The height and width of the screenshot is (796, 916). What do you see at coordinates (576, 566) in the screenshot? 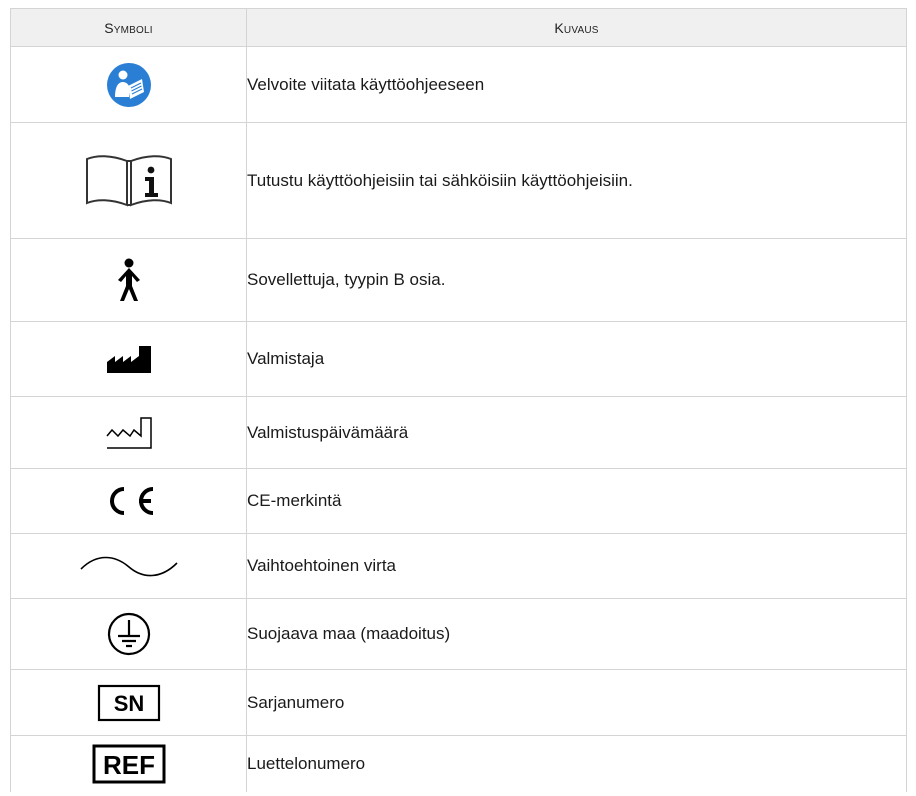
I see `description-cell: Vaihtoehtoinen virta` at bounding box center [576, 566].